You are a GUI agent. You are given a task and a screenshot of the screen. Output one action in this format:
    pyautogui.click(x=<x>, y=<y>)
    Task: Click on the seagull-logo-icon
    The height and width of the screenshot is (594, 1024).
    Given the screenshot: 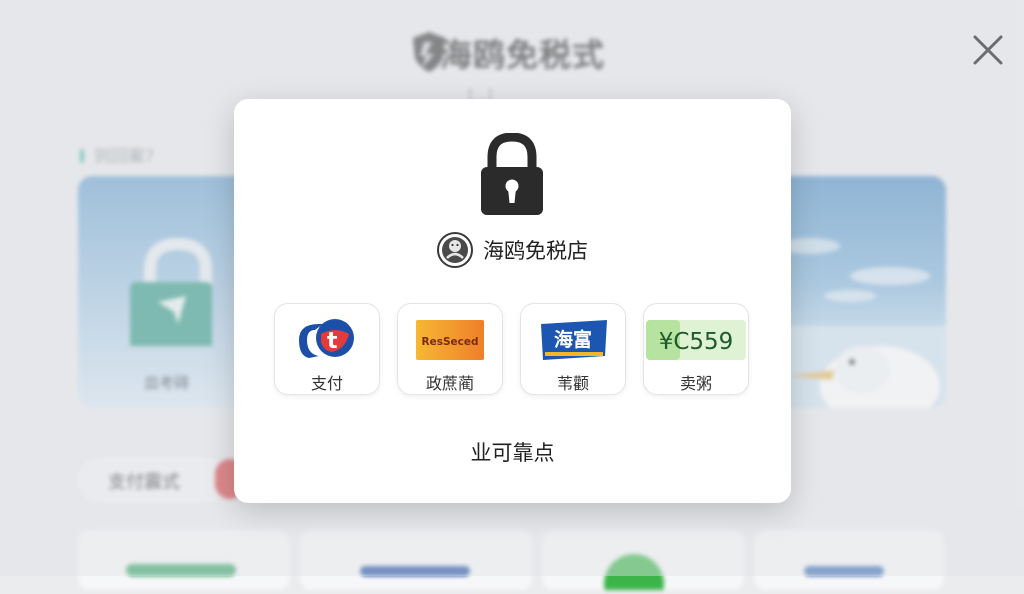 What is the action you would take?
    pyautogui.click(x=455, y=250)
    